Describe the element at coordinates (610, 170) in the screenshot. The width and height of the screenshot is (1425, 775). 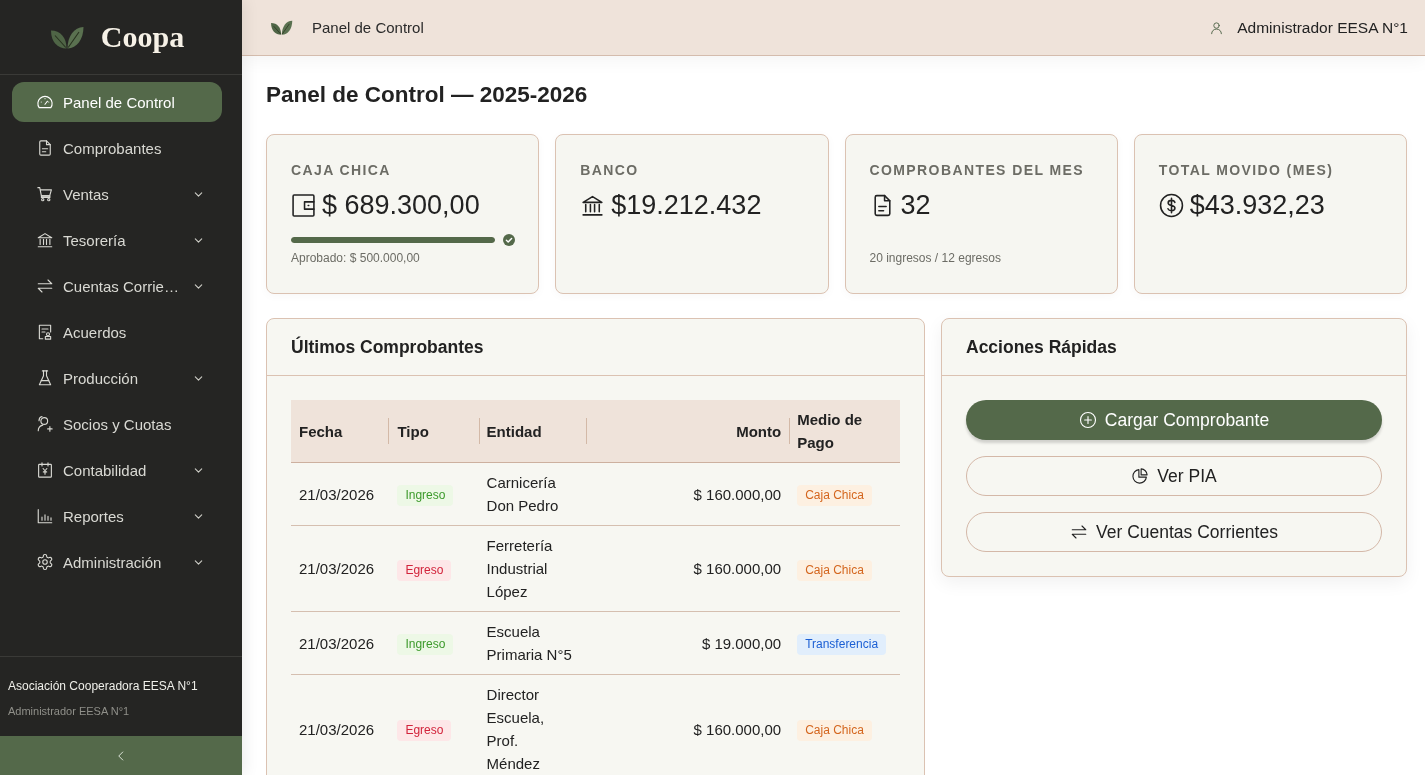
I see `stat-label: BANCO` at that location.